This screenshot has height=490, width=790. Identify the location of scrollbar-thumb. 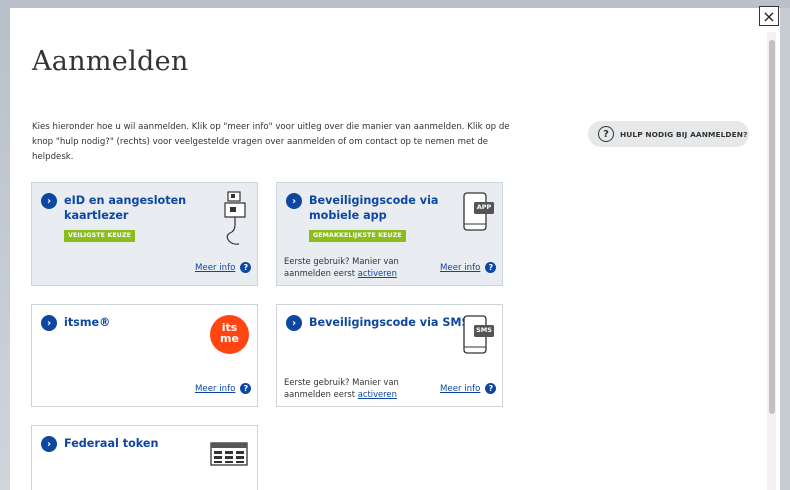
(772, 227).